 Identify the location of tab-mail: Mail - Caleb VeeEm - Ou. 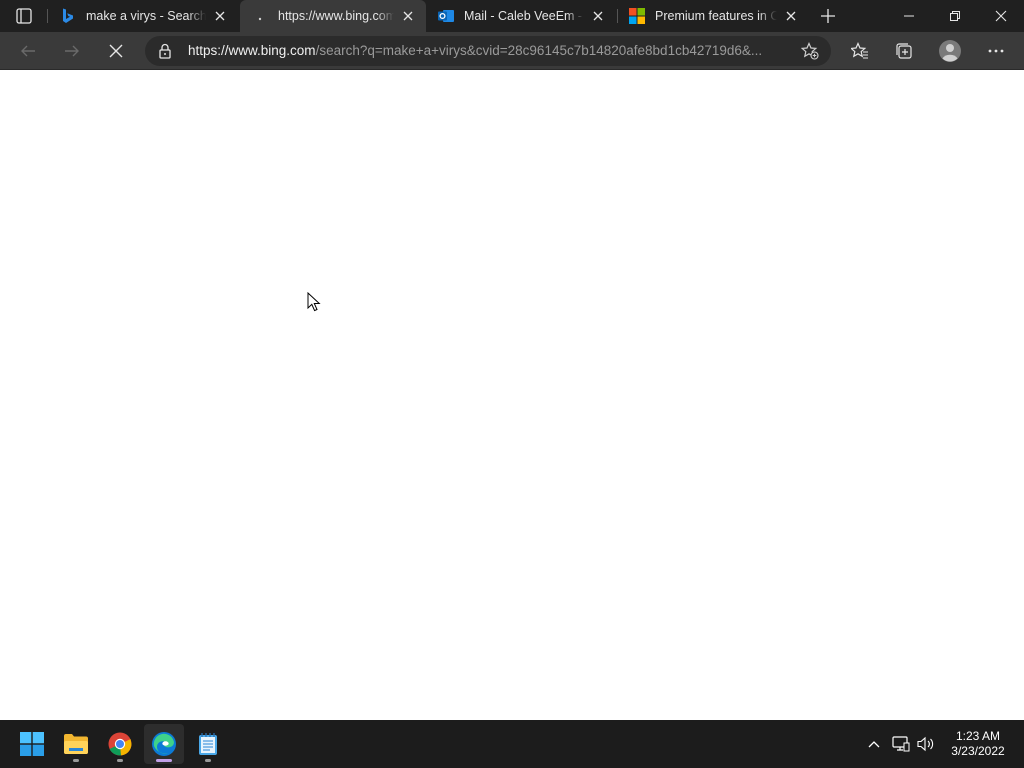
(521, 16).